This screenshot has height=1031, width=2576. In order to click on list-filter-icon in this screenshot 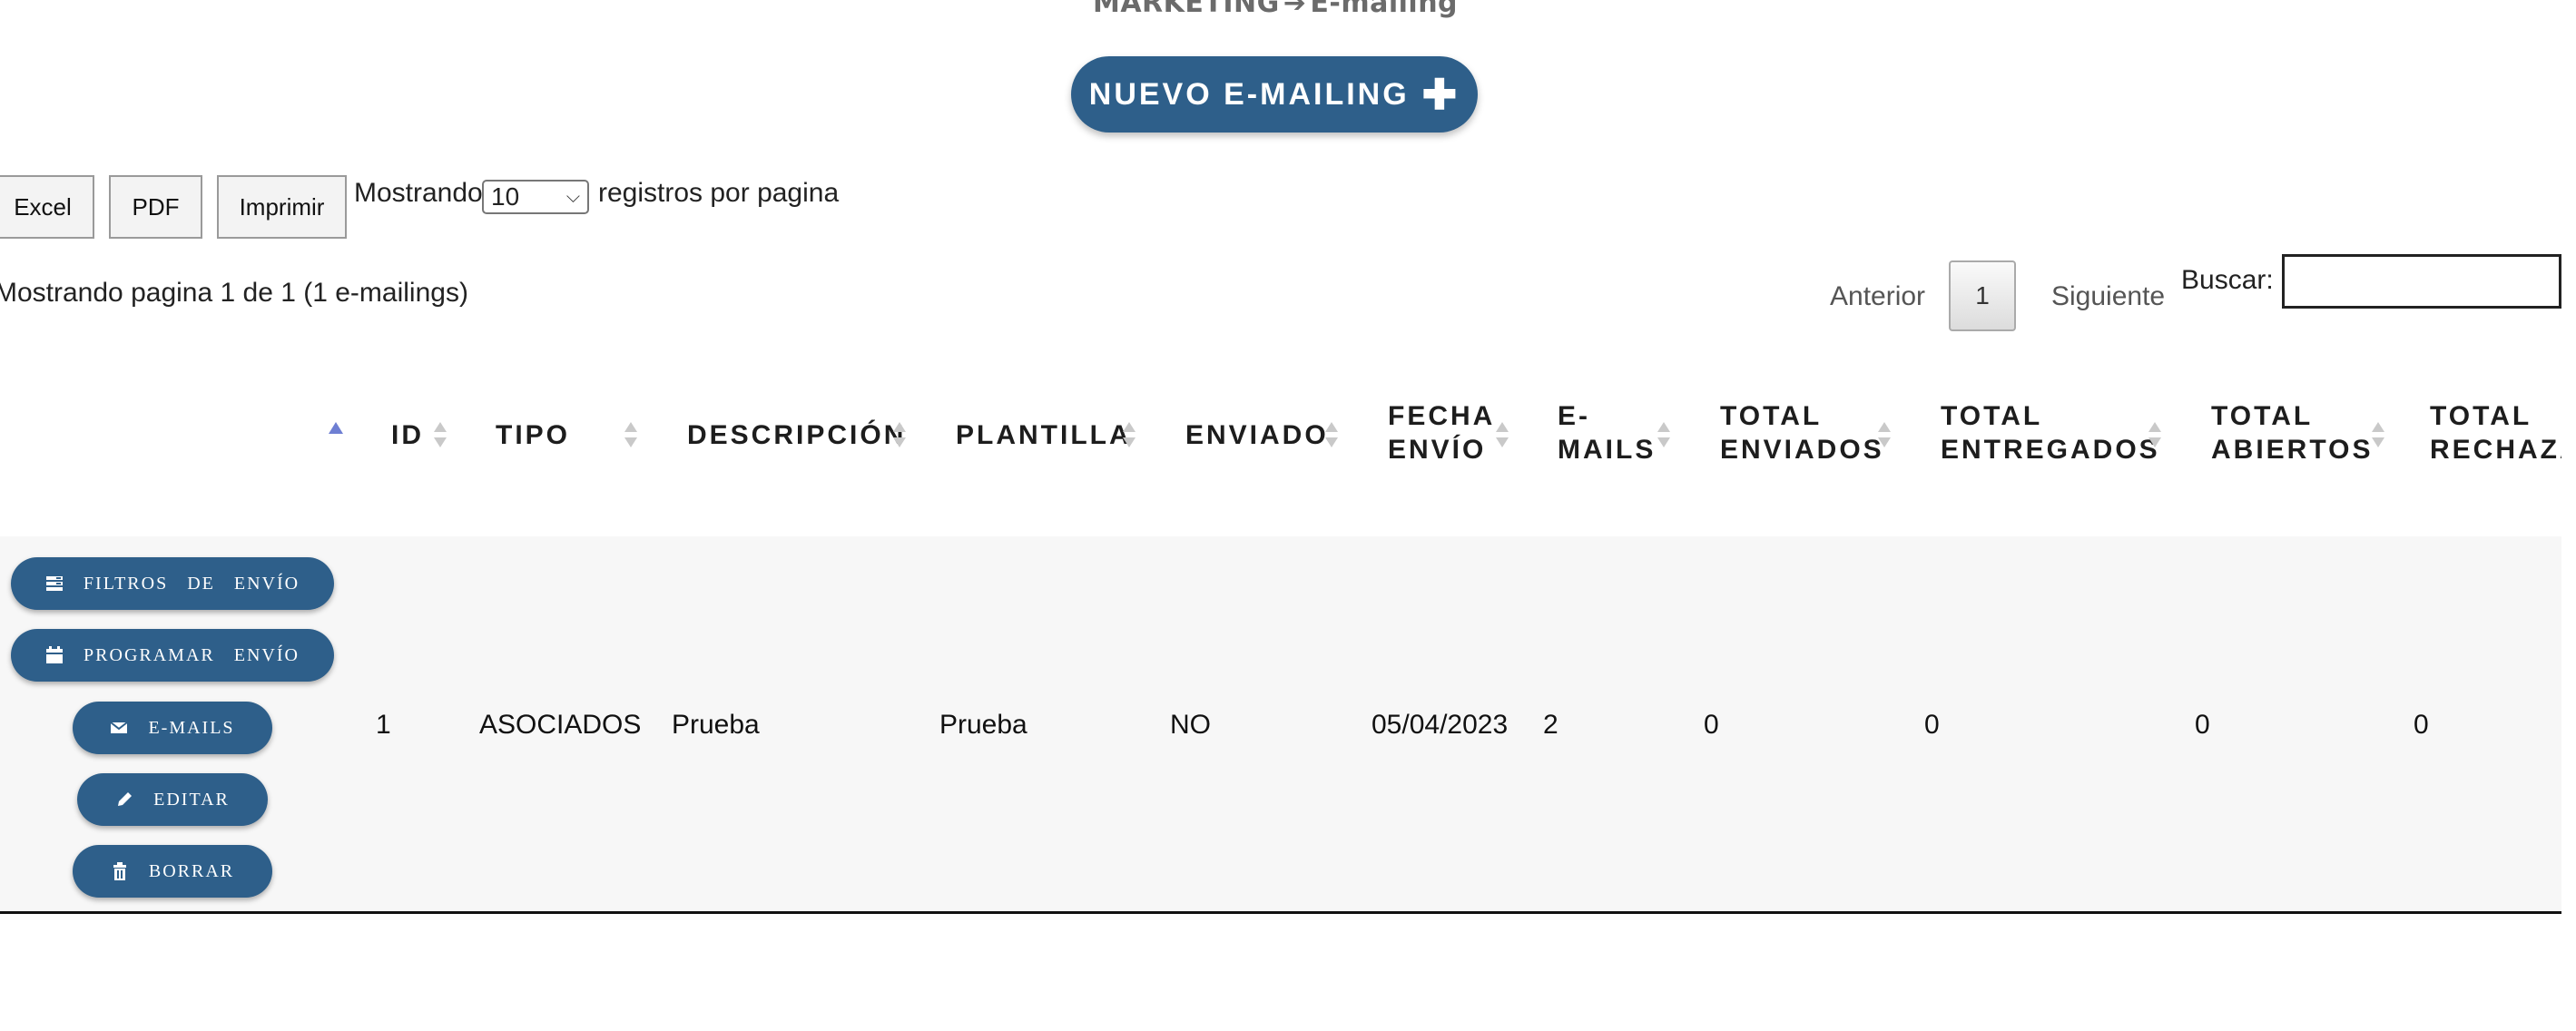, I will do `click(54, 583)`.